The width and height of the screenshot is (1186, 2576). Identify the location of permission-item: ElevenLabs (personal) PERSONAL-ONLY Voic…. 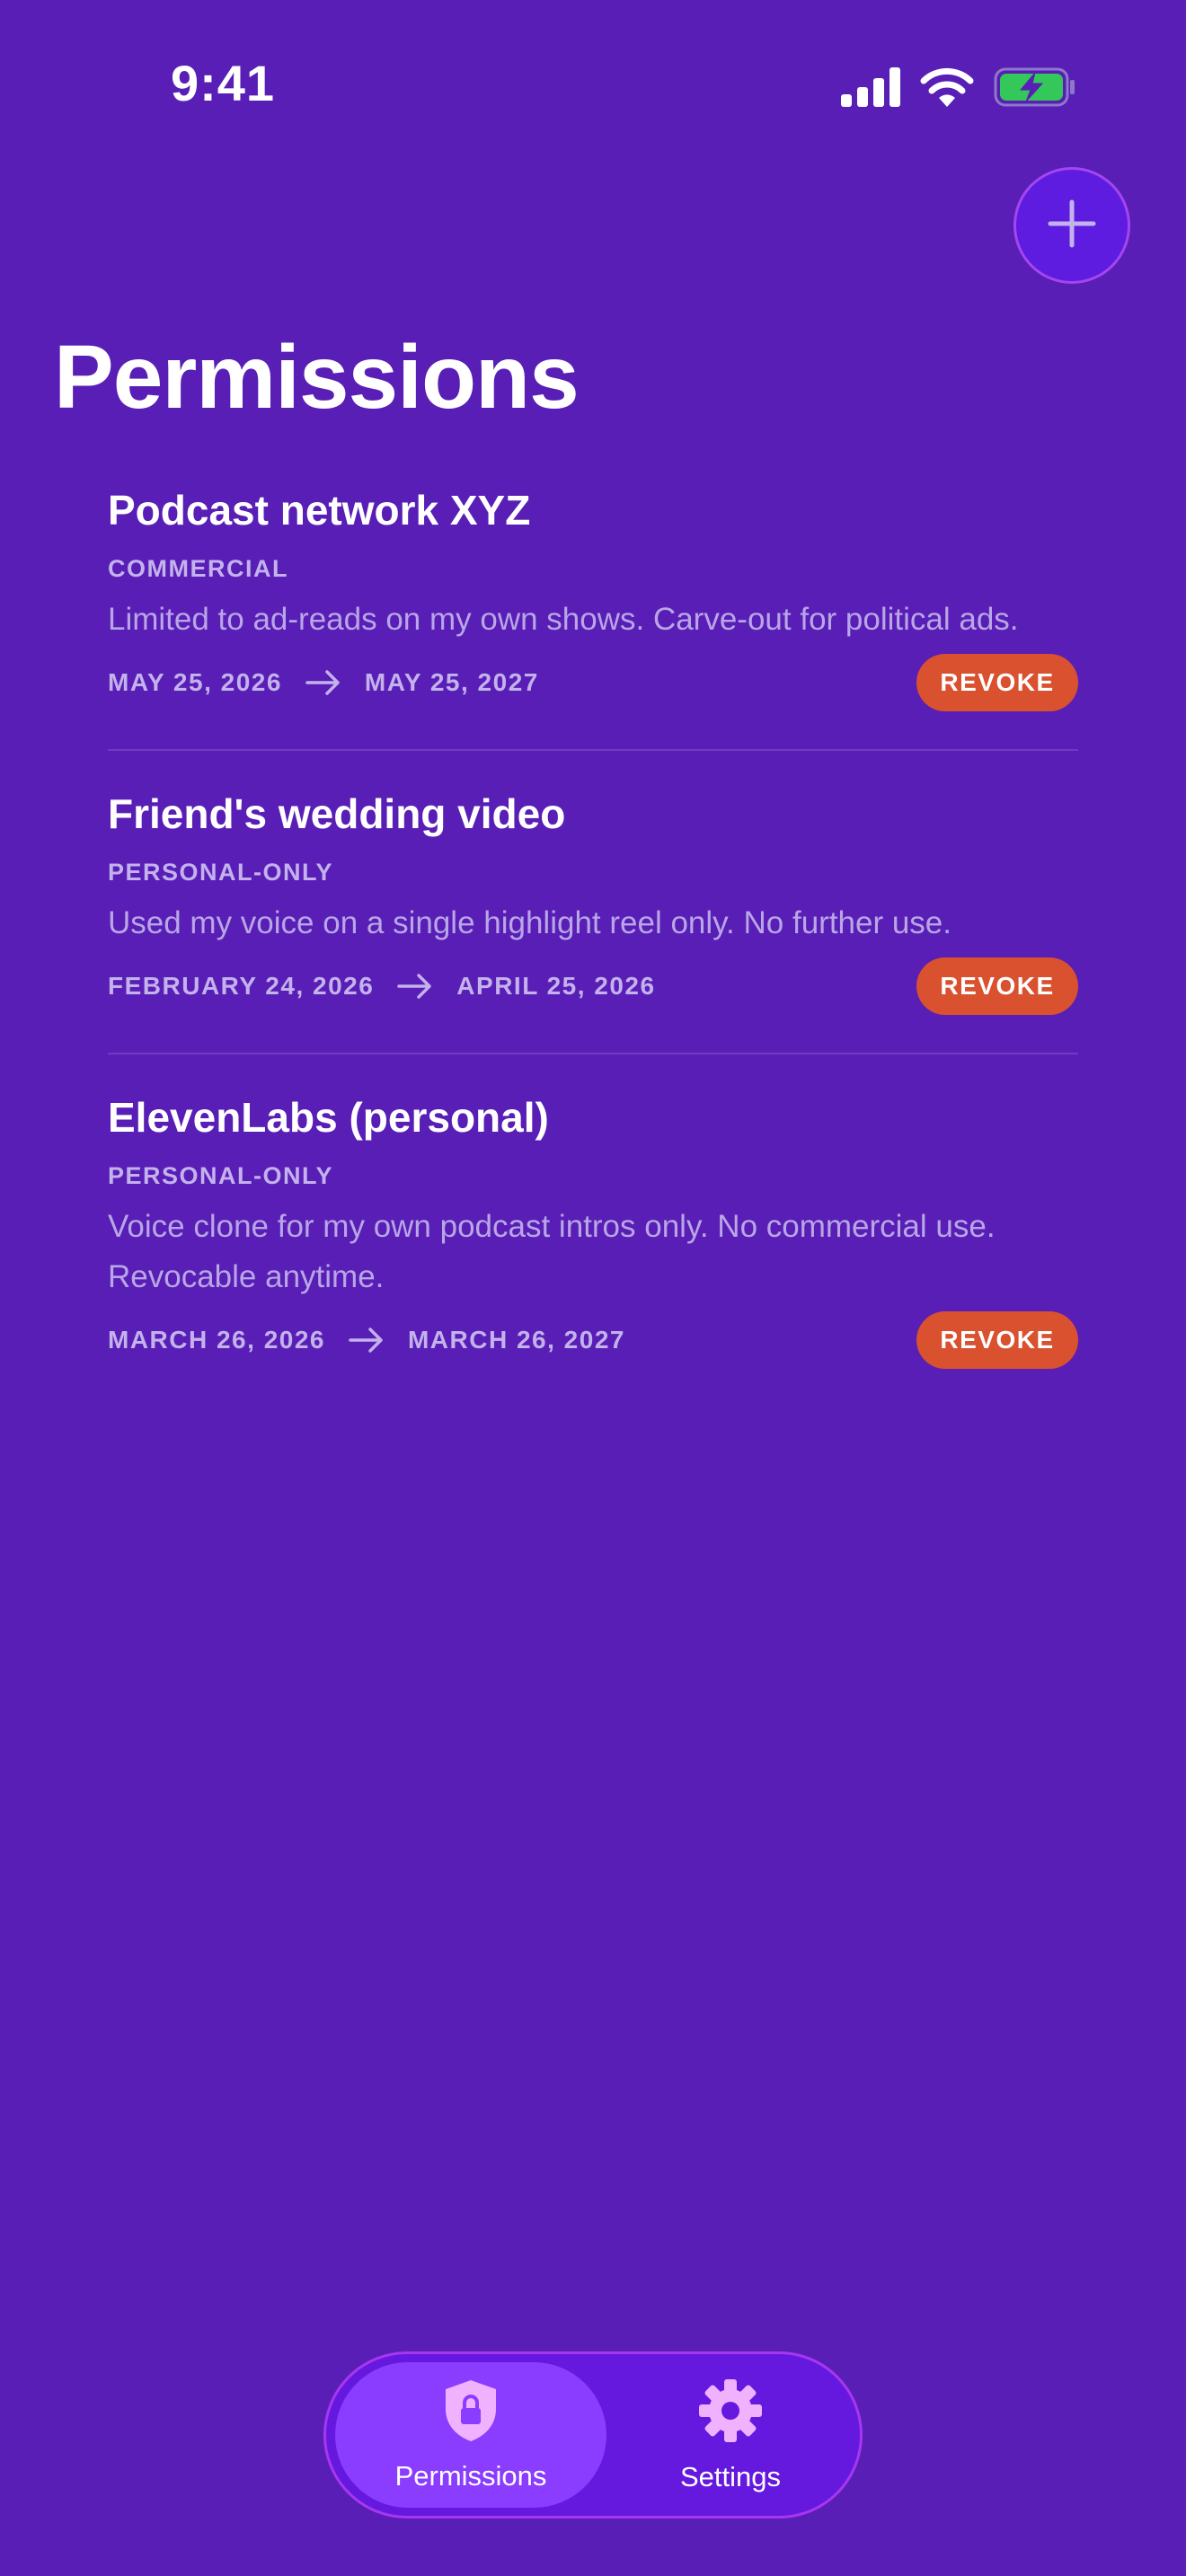
(593, 1230).